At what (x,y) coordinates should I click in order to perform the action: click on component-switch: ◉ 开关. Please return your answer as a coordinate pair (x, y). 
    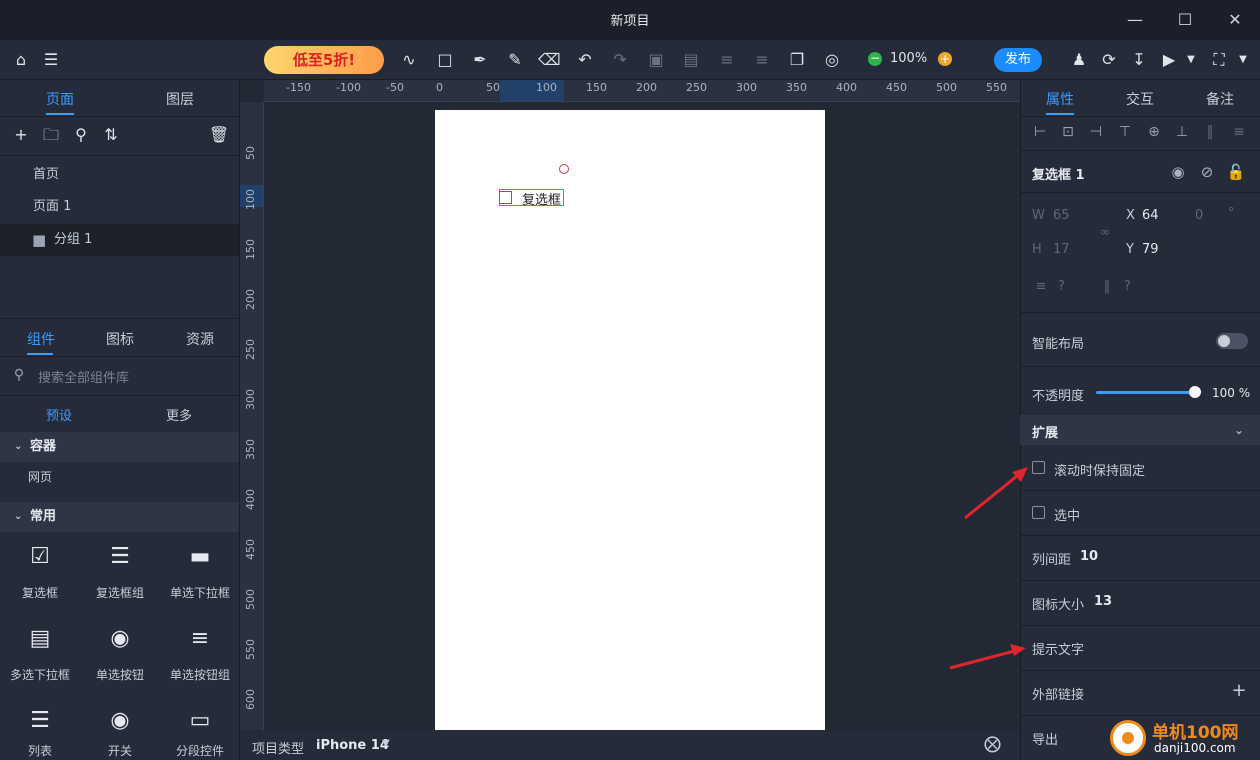
    Looking at the image, I should click on (120, 731).